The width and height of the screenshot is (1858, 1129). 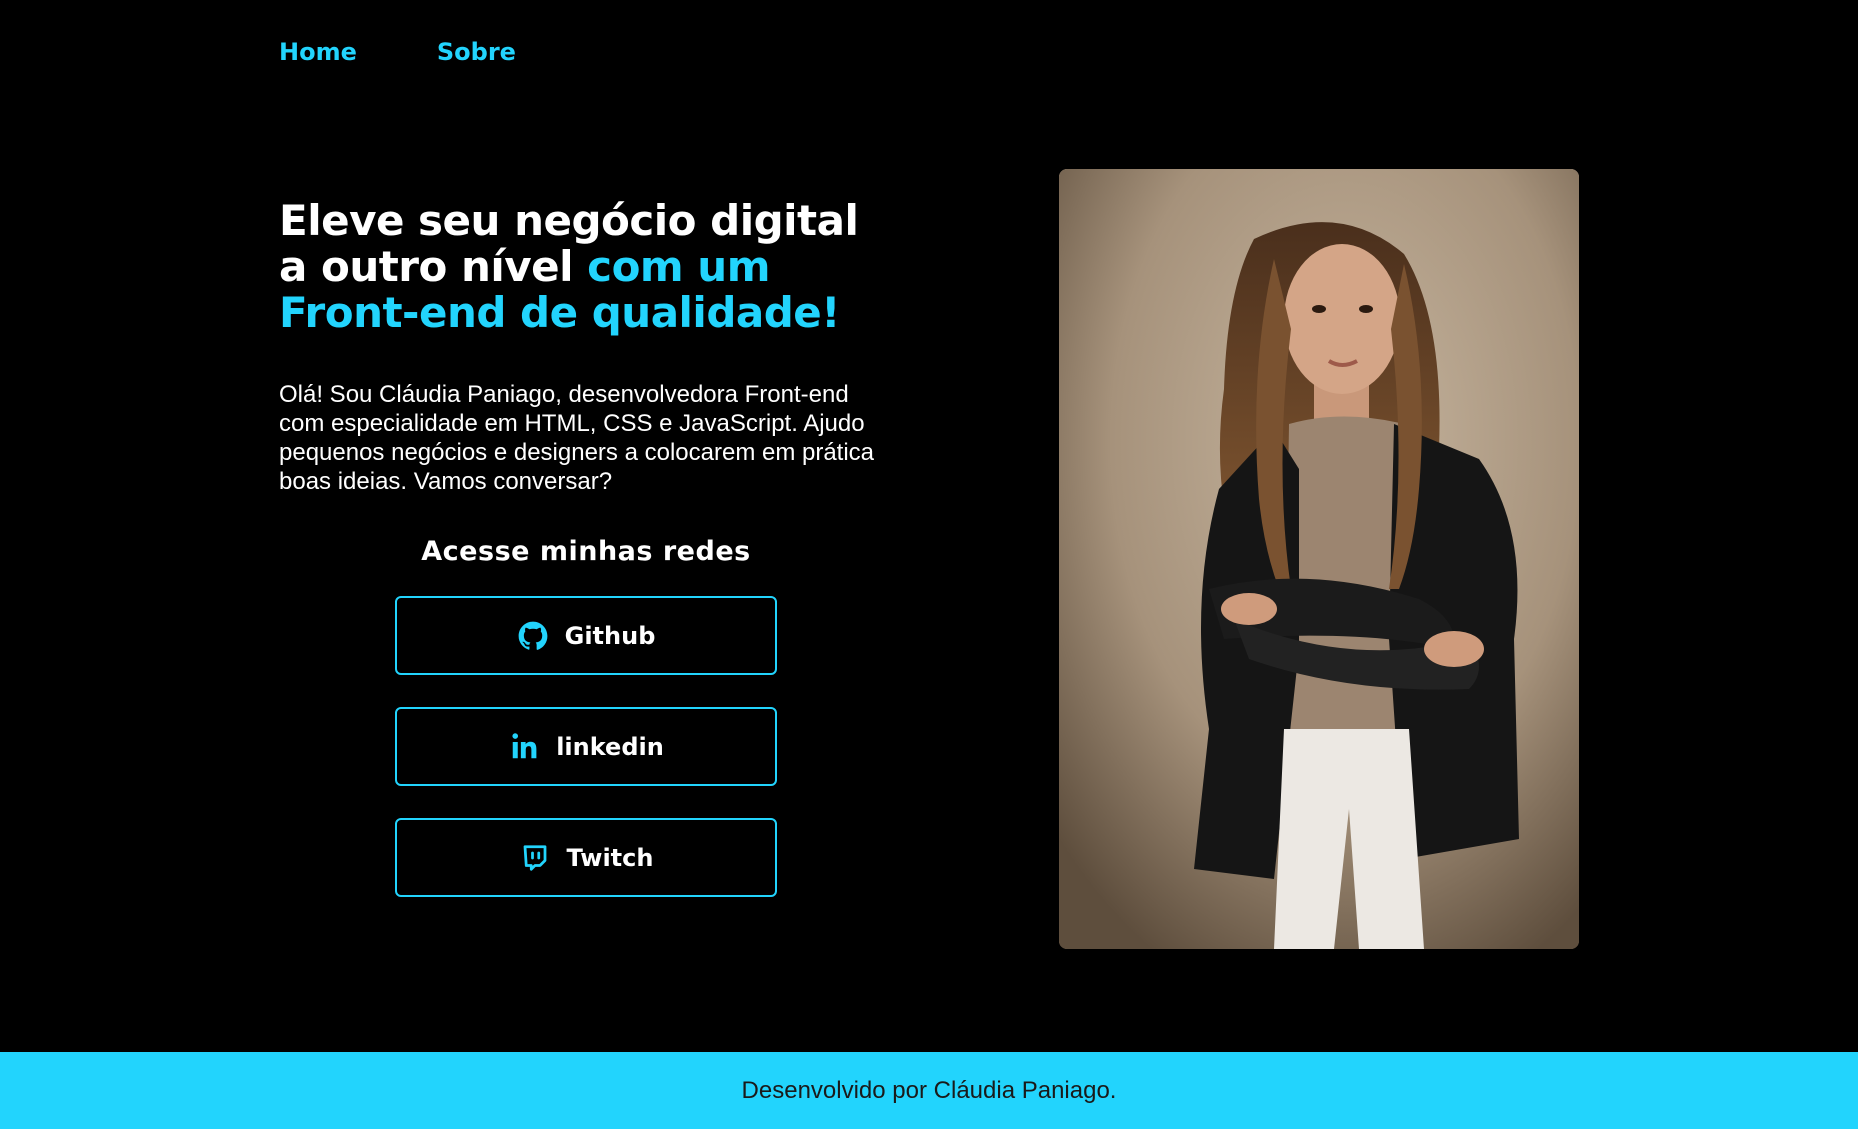 I want to click on linkedin-label: linkedin, so click(x=610, y=746).